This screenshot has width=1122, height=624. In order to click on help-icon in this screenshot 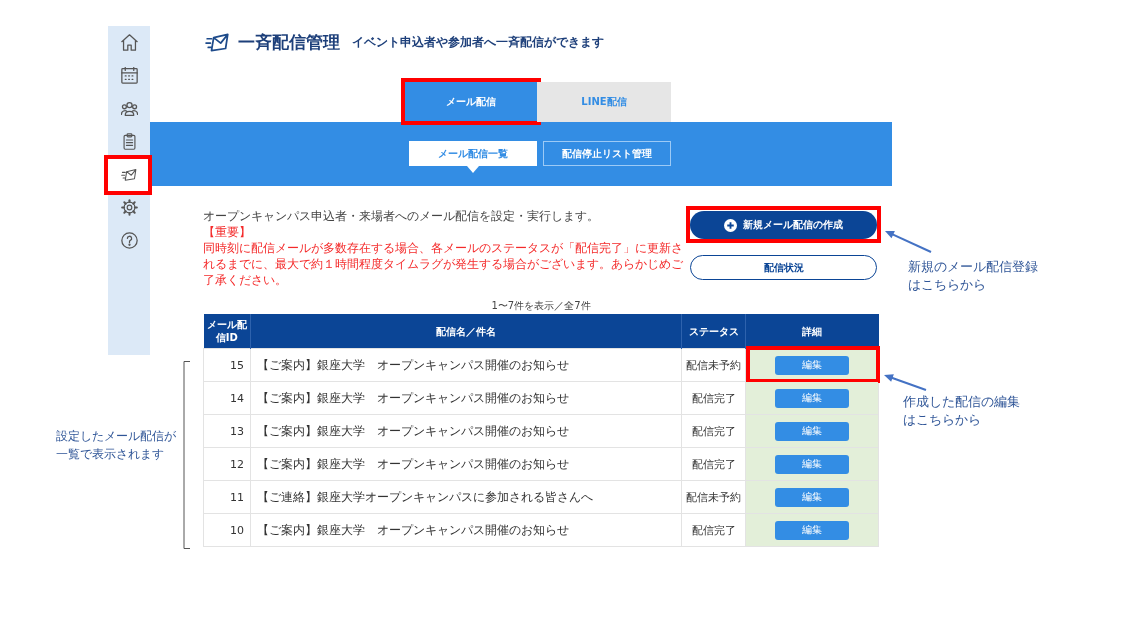, I will do `click(129, 240)`.